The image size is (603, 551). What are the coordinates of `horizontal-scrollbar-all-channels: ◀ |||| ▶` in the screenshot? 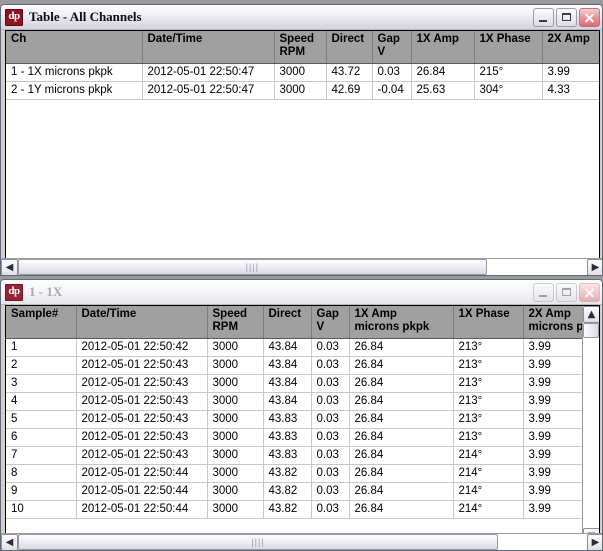 It's located at (301, 266).